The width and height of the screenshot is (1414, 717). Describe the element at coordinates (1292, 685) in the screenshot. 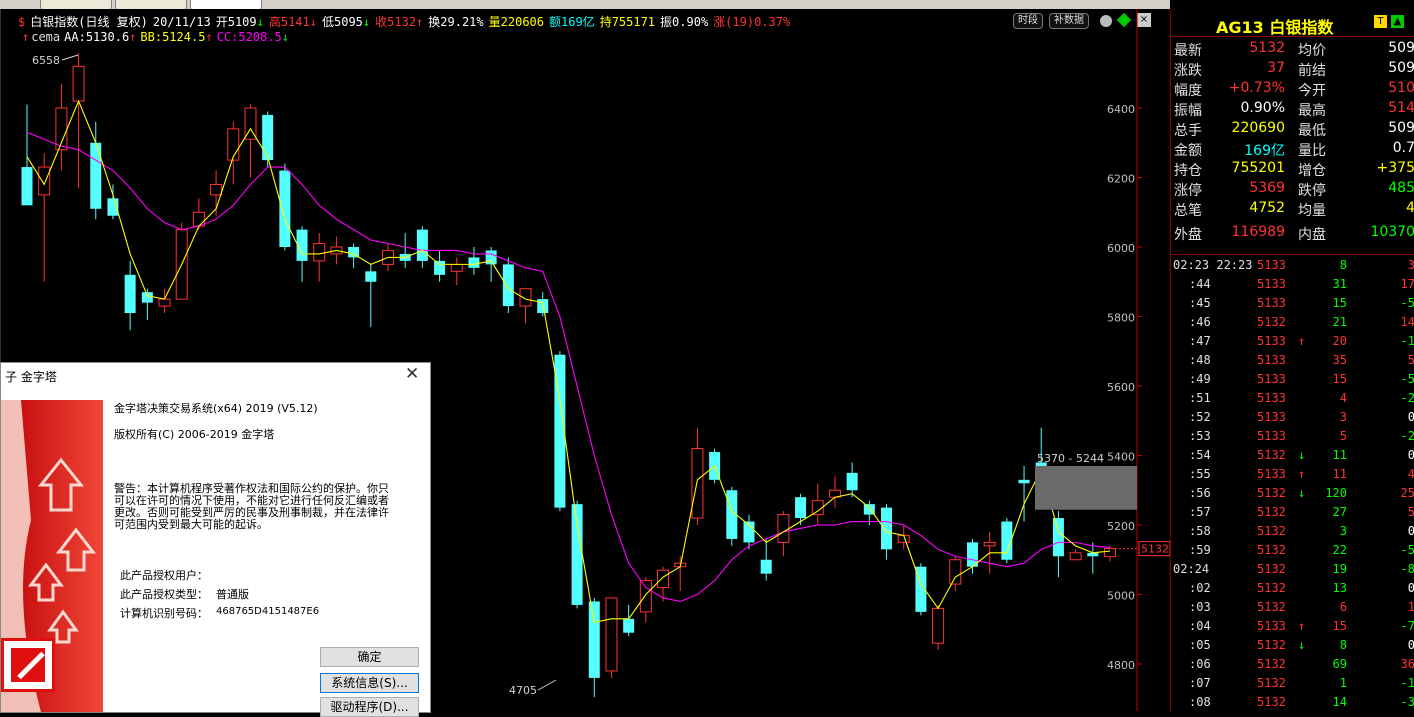

I see `tick-row: :07 5132 1 -1` at that location.